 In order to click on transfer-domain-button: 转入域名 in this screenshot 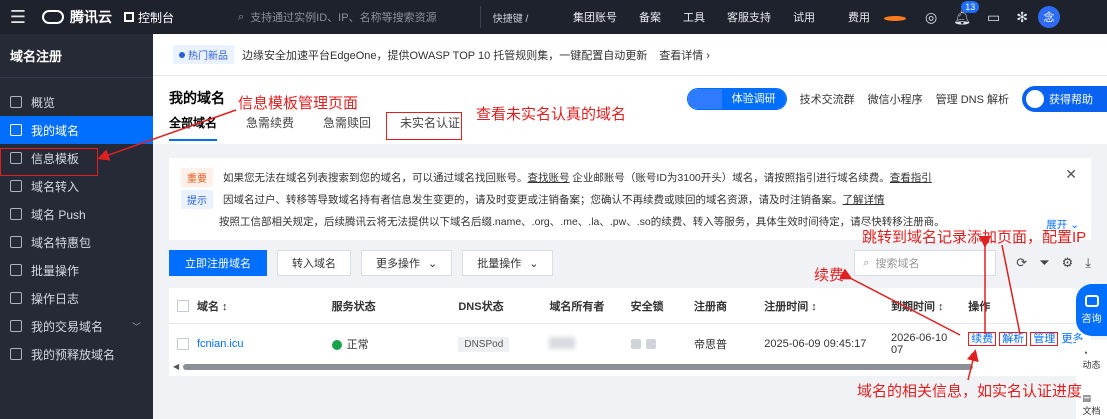, I will do `click(314, 263)`.